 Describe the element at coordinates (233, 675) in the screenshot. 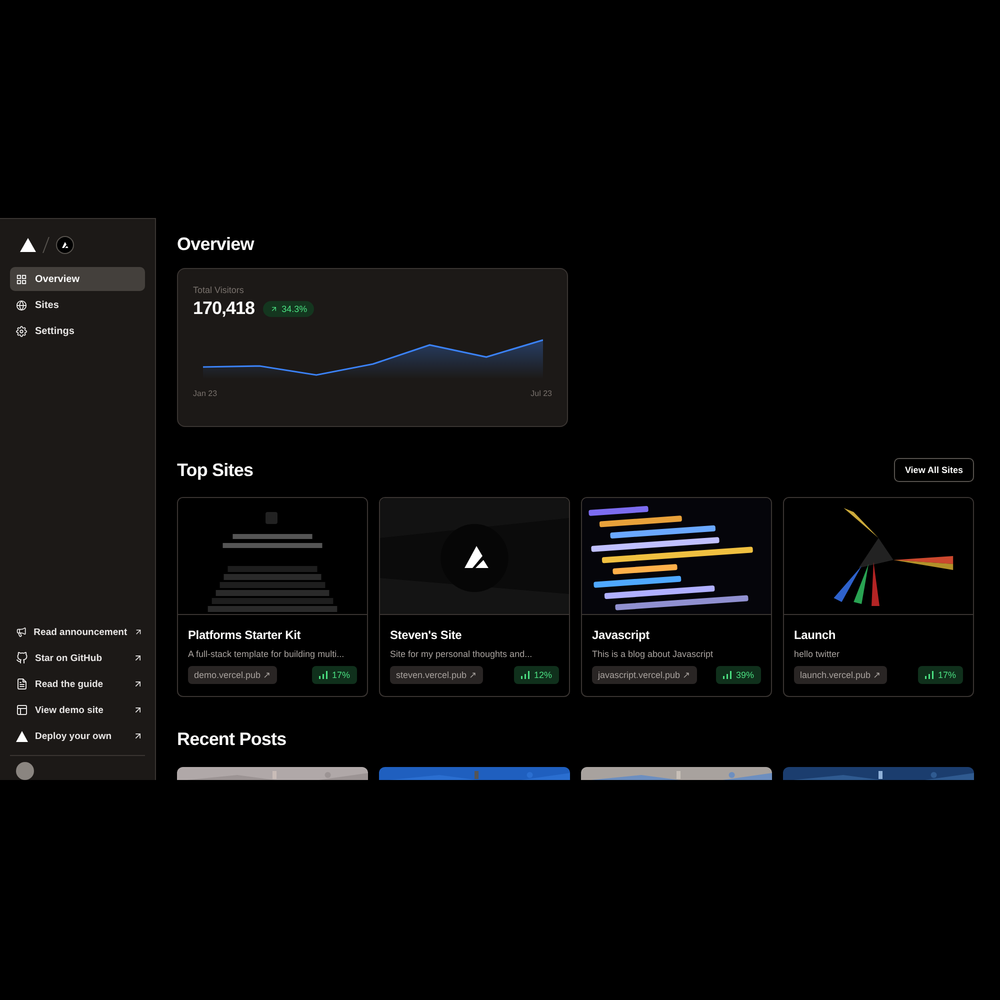

I see `site-url-link: demo.vercel.pub ↗` at that location.